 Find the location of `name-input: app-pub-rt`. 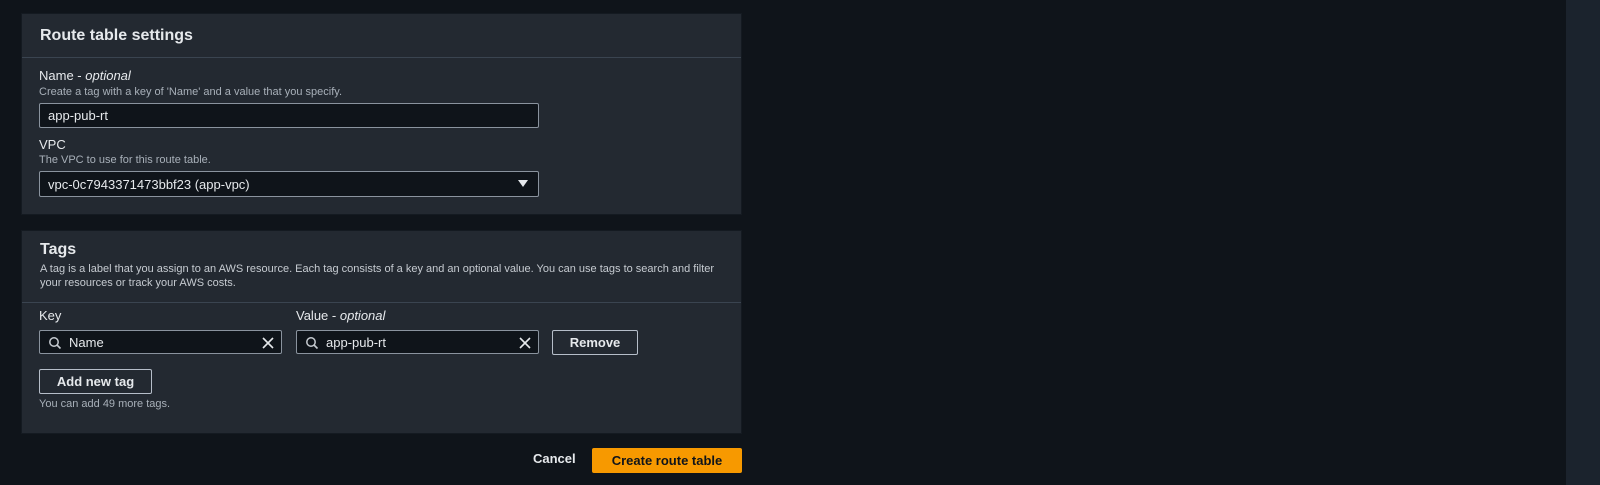

name-input: app-pub-rt is located at coordinates (289, 115).